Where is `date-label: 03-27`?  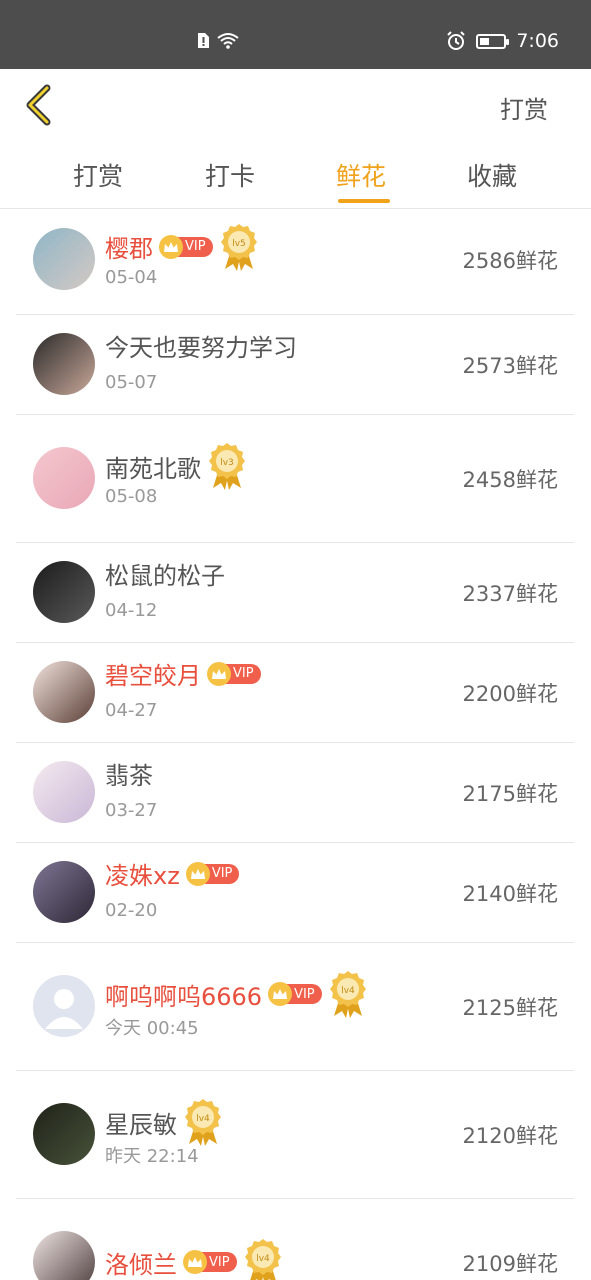
date-label: 03-27 is located at coordinates (131, 810).